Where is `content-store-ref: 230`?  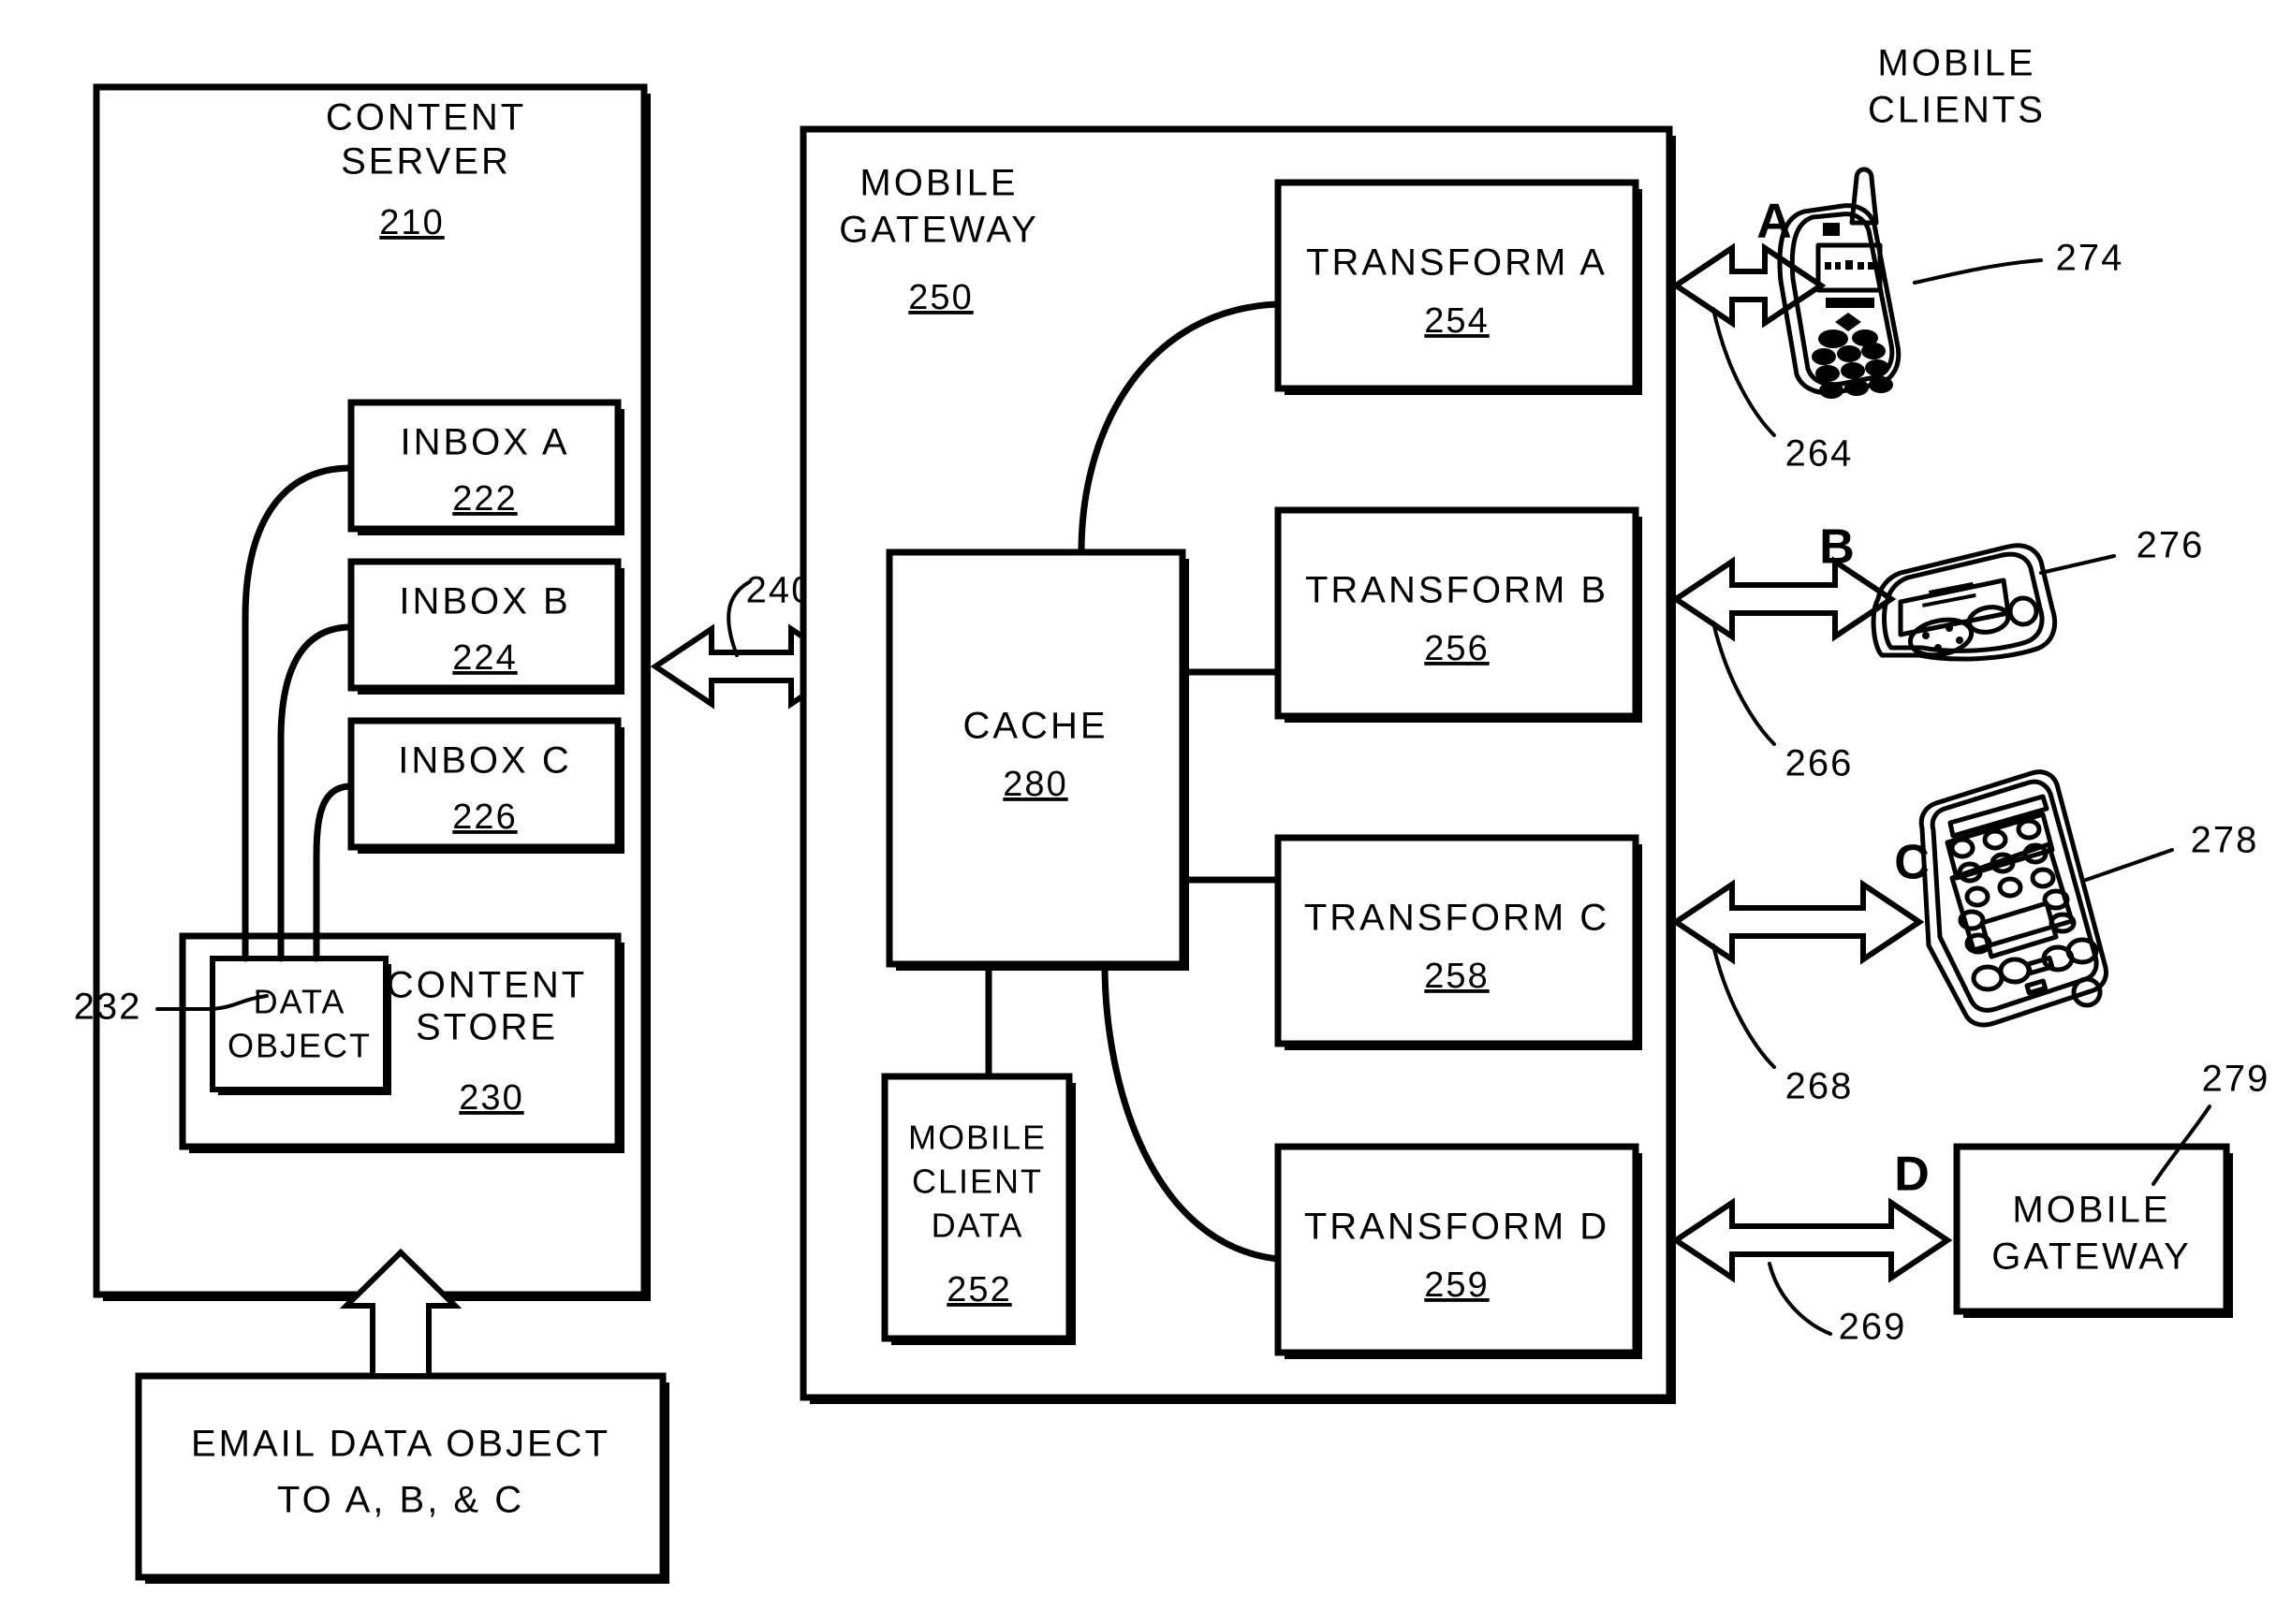
content-store-ref: 230 is located at coordinates (491, 1098).